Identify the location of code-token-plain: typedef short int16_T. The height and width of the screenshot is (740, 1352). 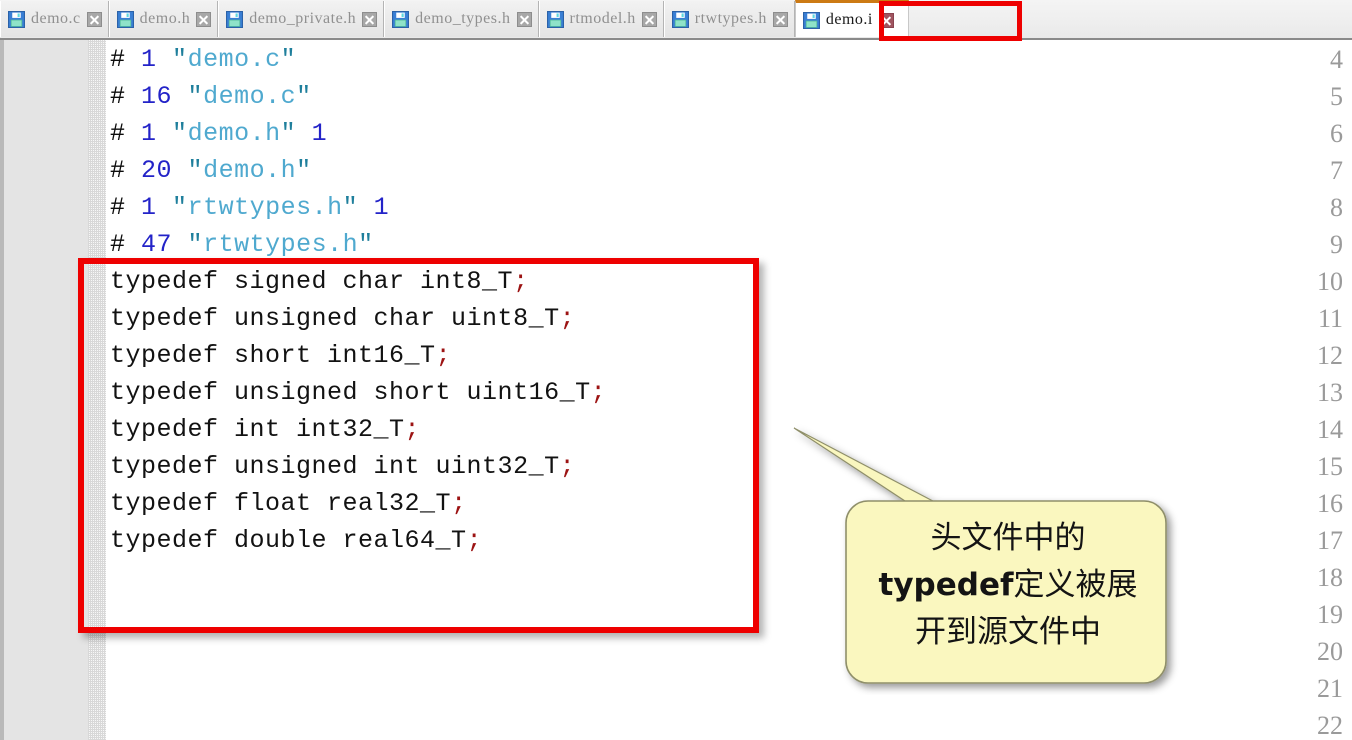
(273, 355).